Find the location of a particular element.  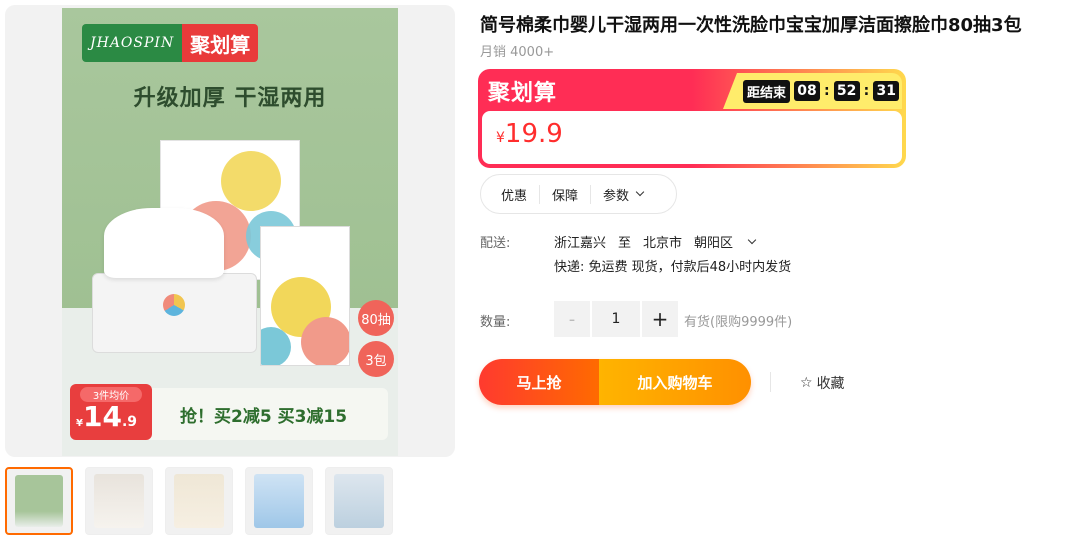

shipping-detail: 快递: 免运费 现货，付款后48小时内发货 is located at coordinates (673, 267).